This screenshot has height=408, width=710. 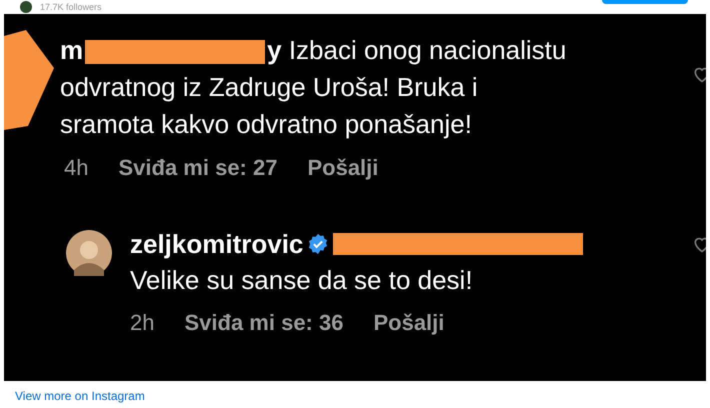 I want to click on comment-time: 4h, so click(x=76, y=168).